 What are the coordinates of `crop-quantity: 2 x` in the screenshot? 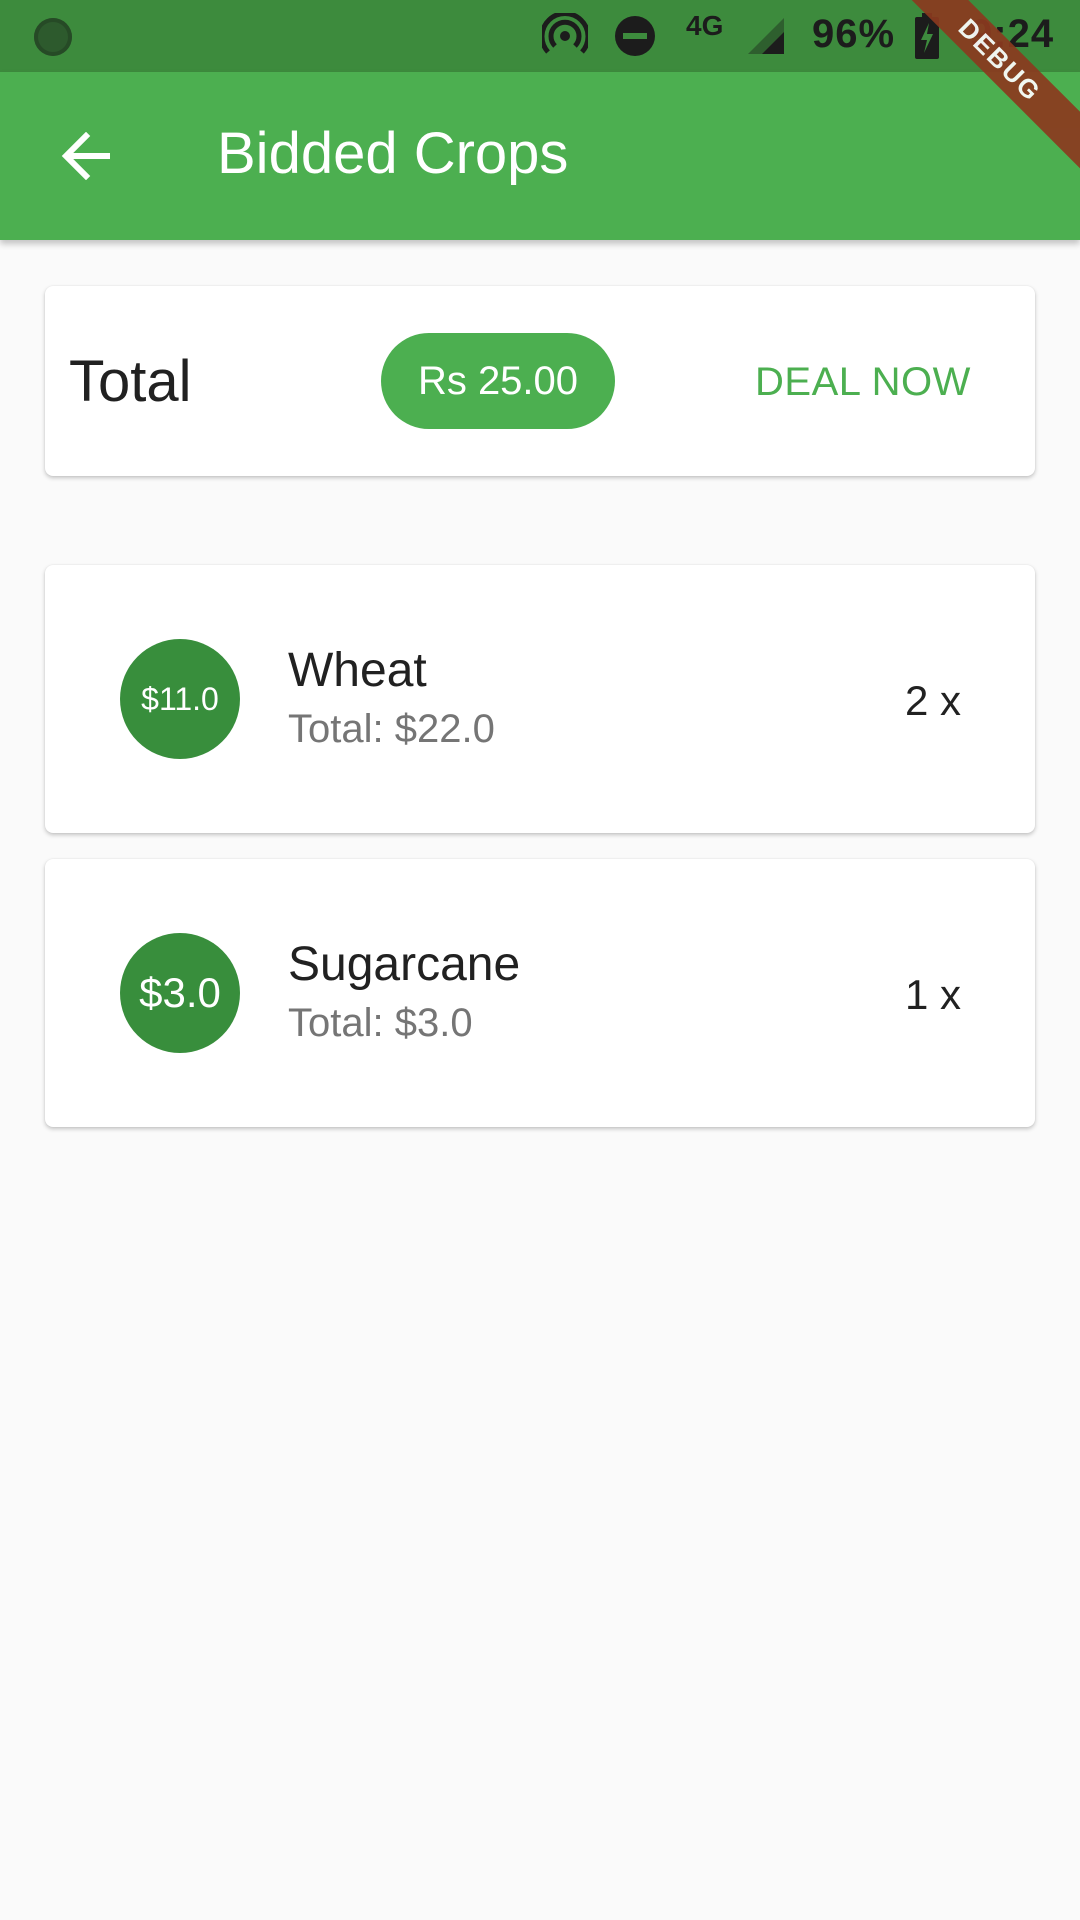 It's located at (932, 700).